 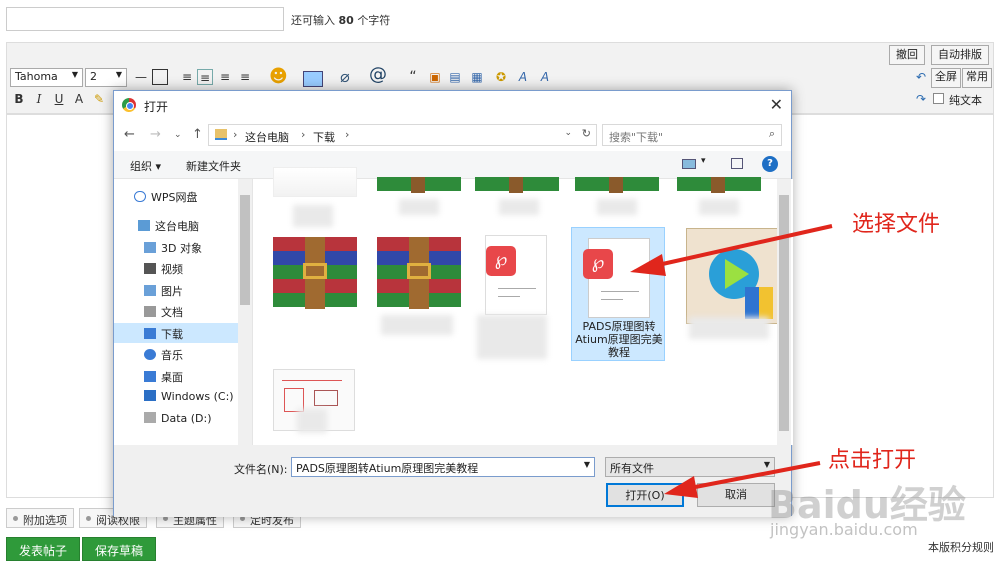 I want to click on annotation-click-open: 点击打开, so click(x=872, y=460).